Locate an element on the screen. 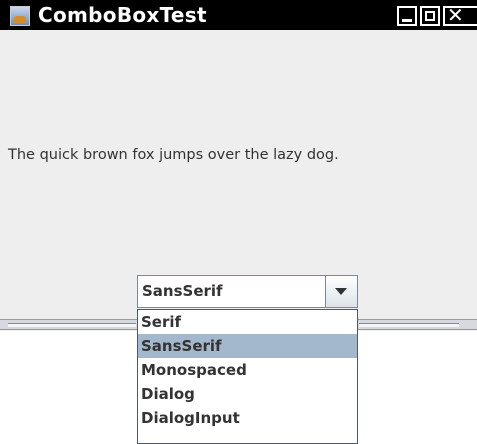 The height and width of the screenshot is (444, 477). combo-selected-value: SansSerif is located at coordinates (182, 291).